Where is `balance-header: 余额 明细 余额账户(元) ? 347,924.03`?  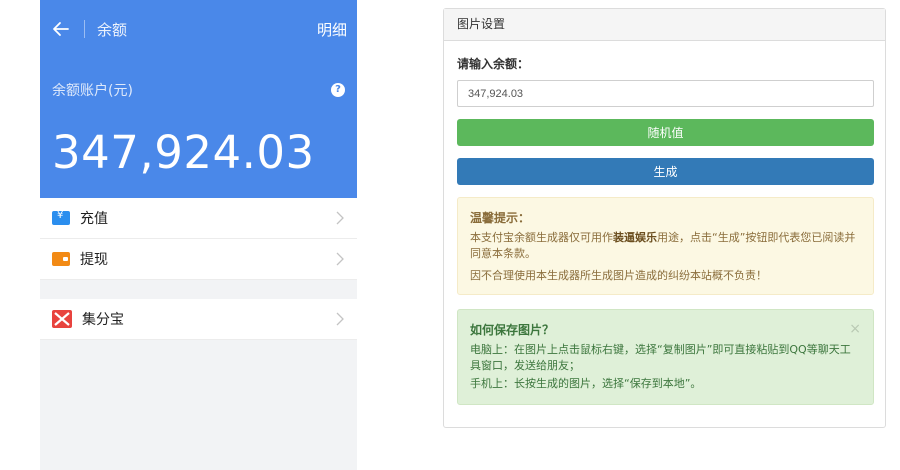 balance-header: 余额 明细 余额账户(元) ? 347,924.03 is located at coordinates (198, 99).